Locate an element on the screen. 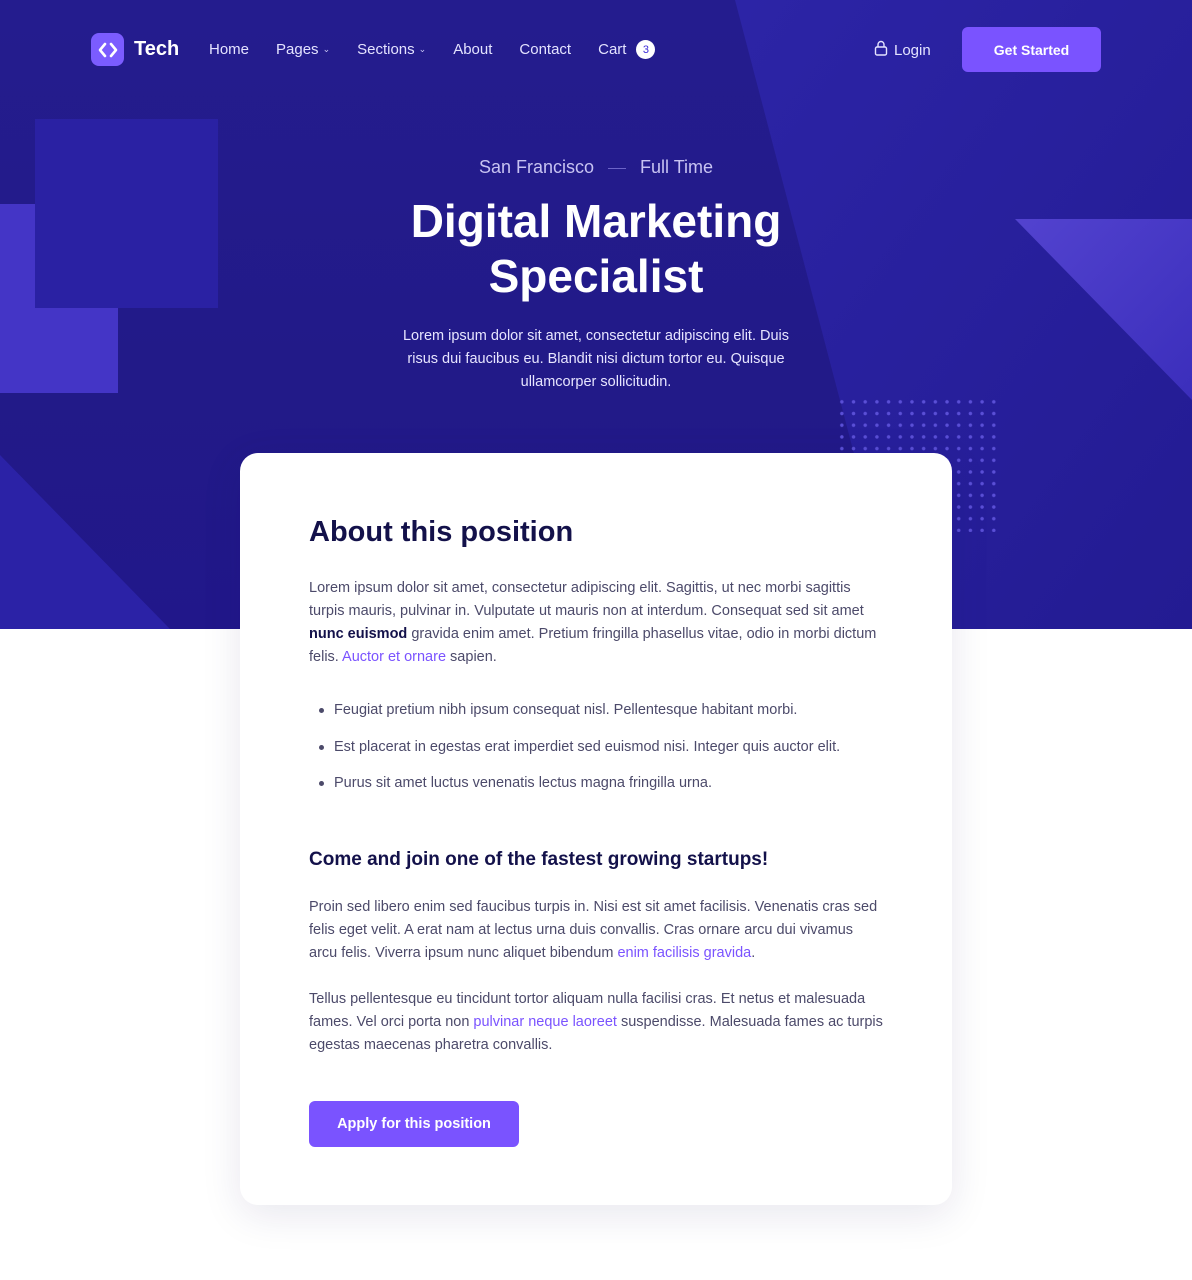 The height and width of the screenshot is (1280, 1192). login-label: Login is located at coordinates (912, 50).